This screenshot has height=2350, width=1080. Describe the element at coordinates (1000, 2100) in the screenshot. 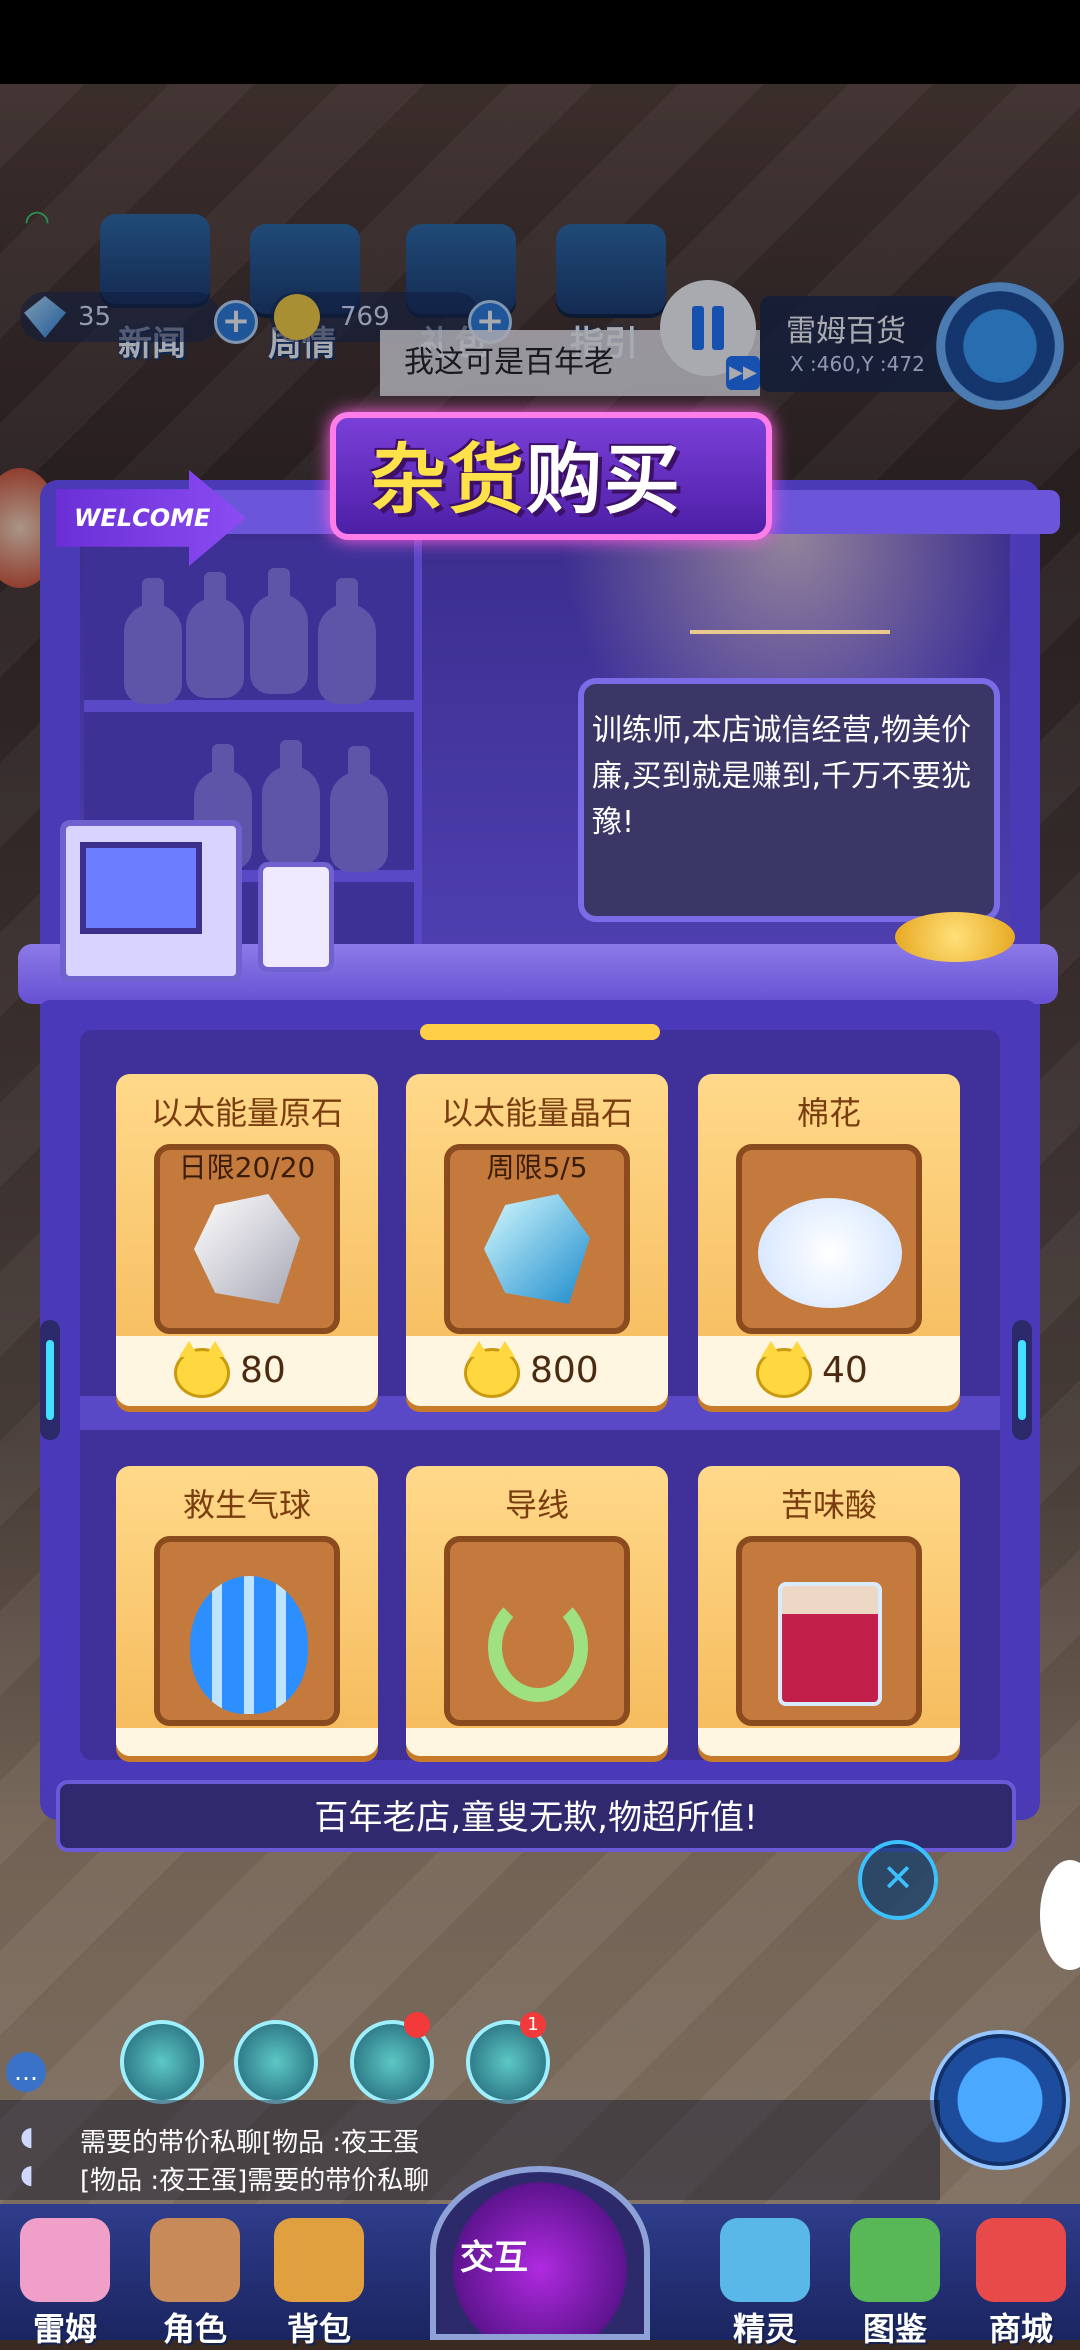

I see `skill-button` at that location.